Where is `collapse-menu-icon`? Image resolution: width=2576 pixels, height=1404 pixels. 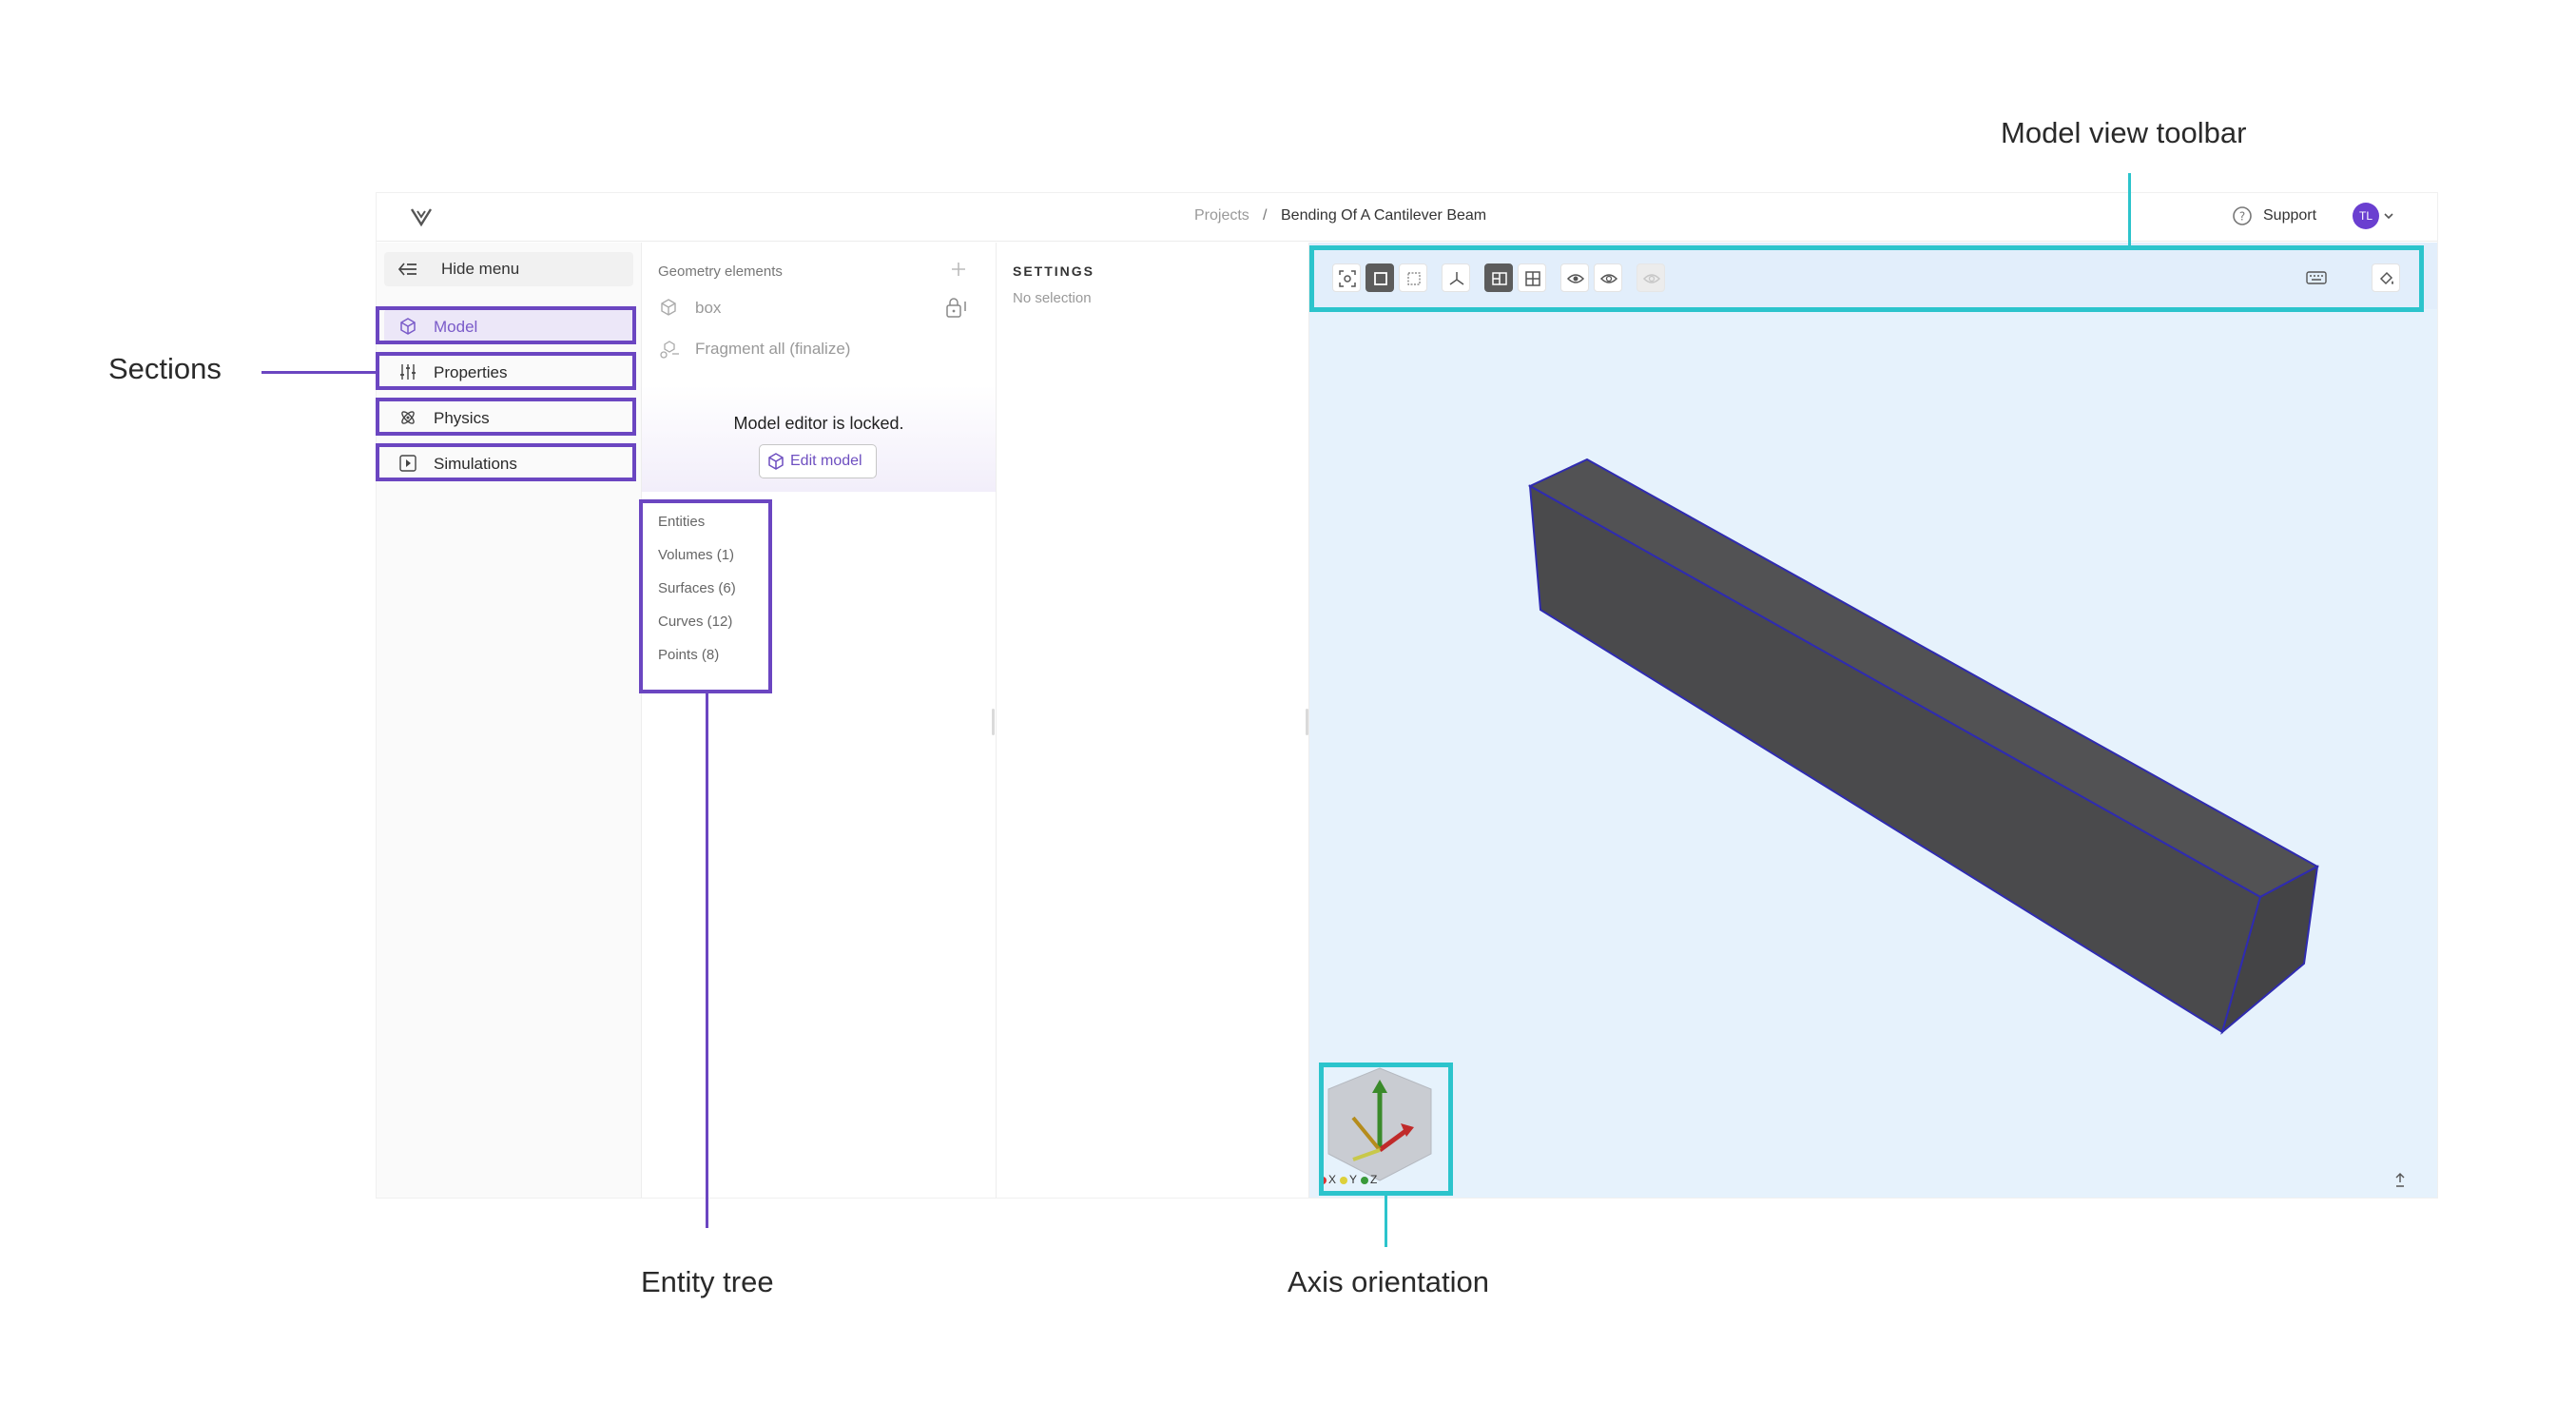 collapse-menu-icon is located at coordinates (407, 269).